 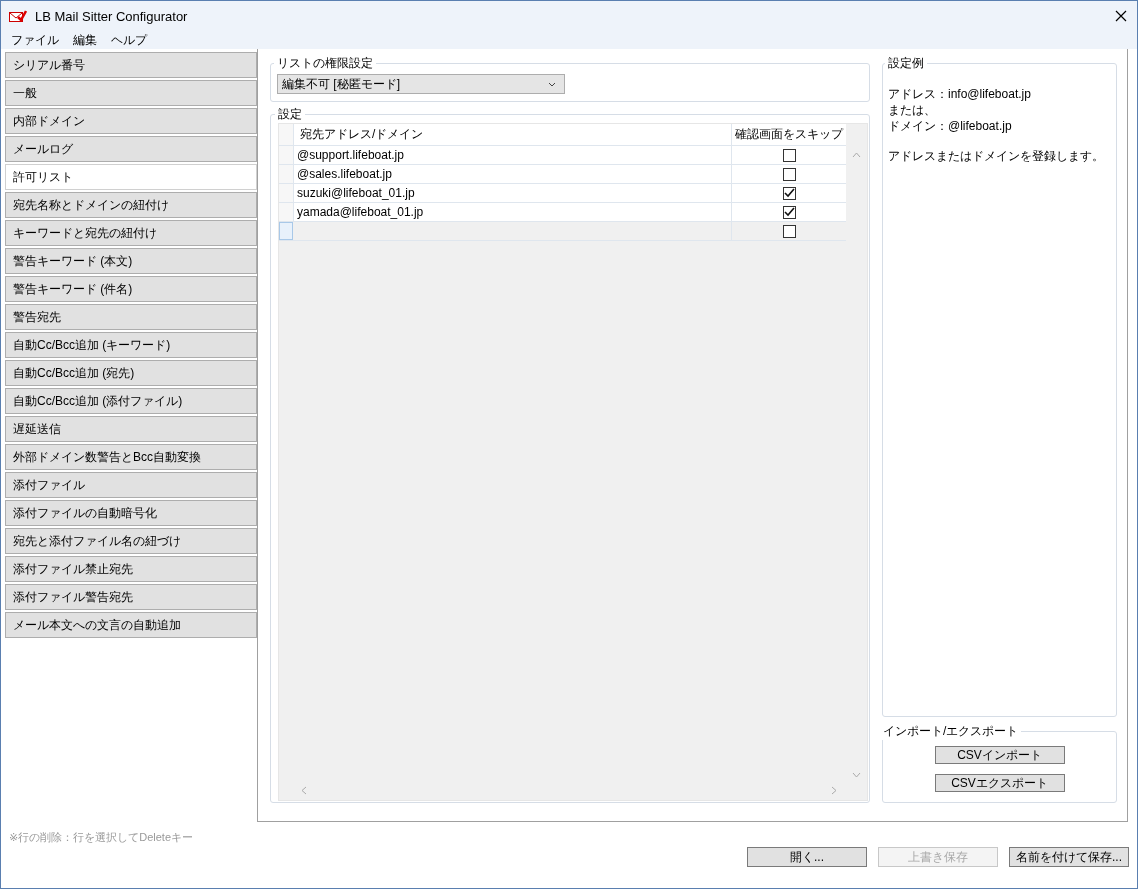 What do you see at coordinates (131, 457) in the screenshot?
I see `sidebar-item: 外部ドメイン数警告とBcc自動変換` at bounding box center [131, 457].